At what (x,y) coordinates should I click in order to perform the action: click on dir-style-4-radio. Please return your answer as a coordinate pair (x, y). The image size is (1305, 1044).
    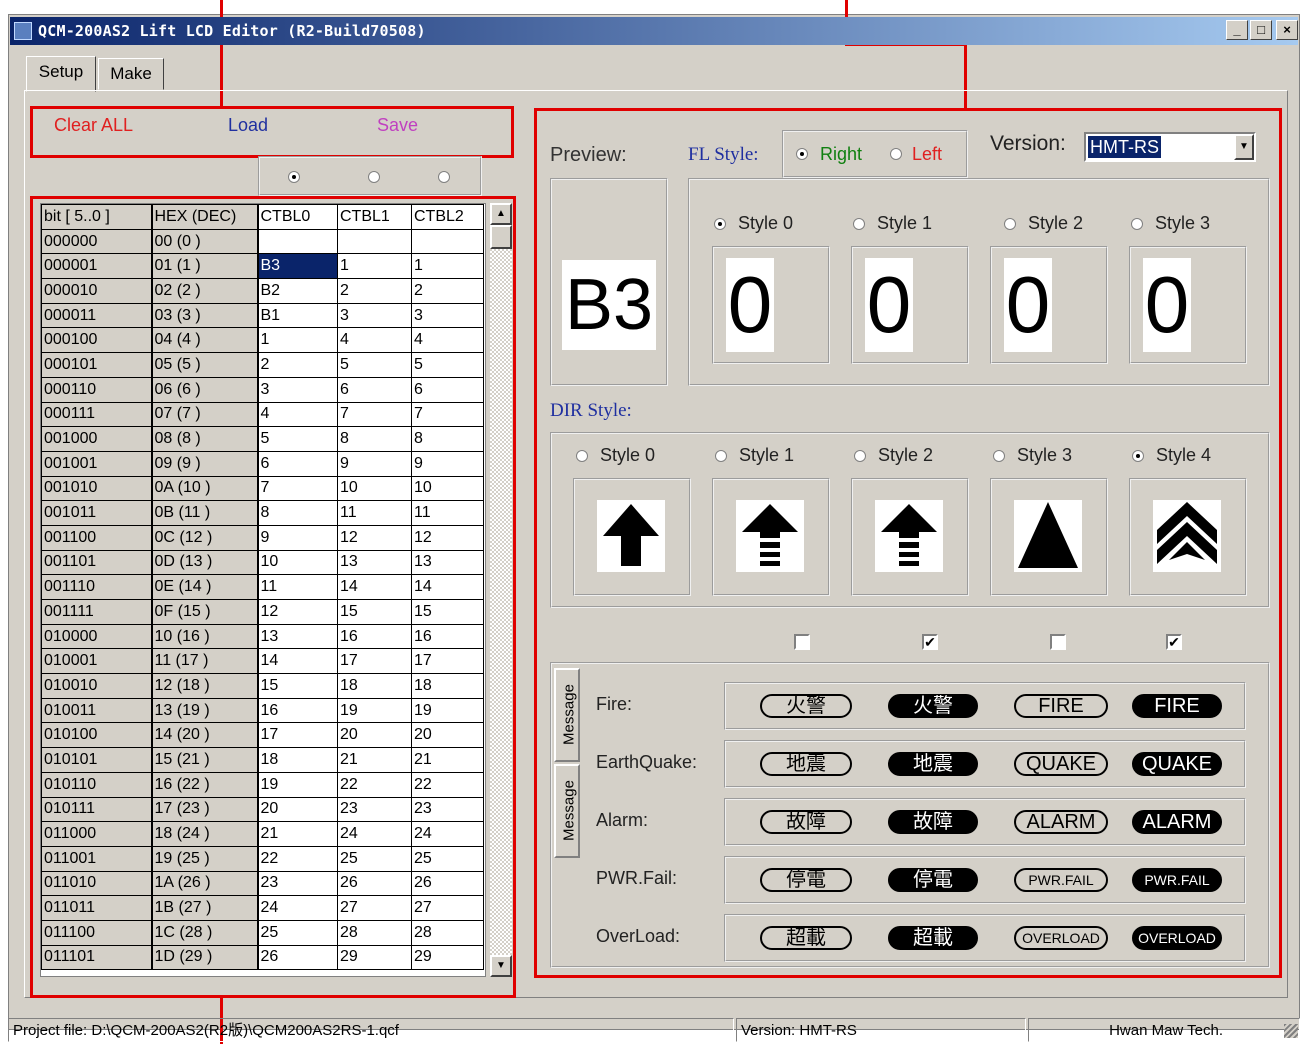
    Looking at the image, I should click on (1138, 456).